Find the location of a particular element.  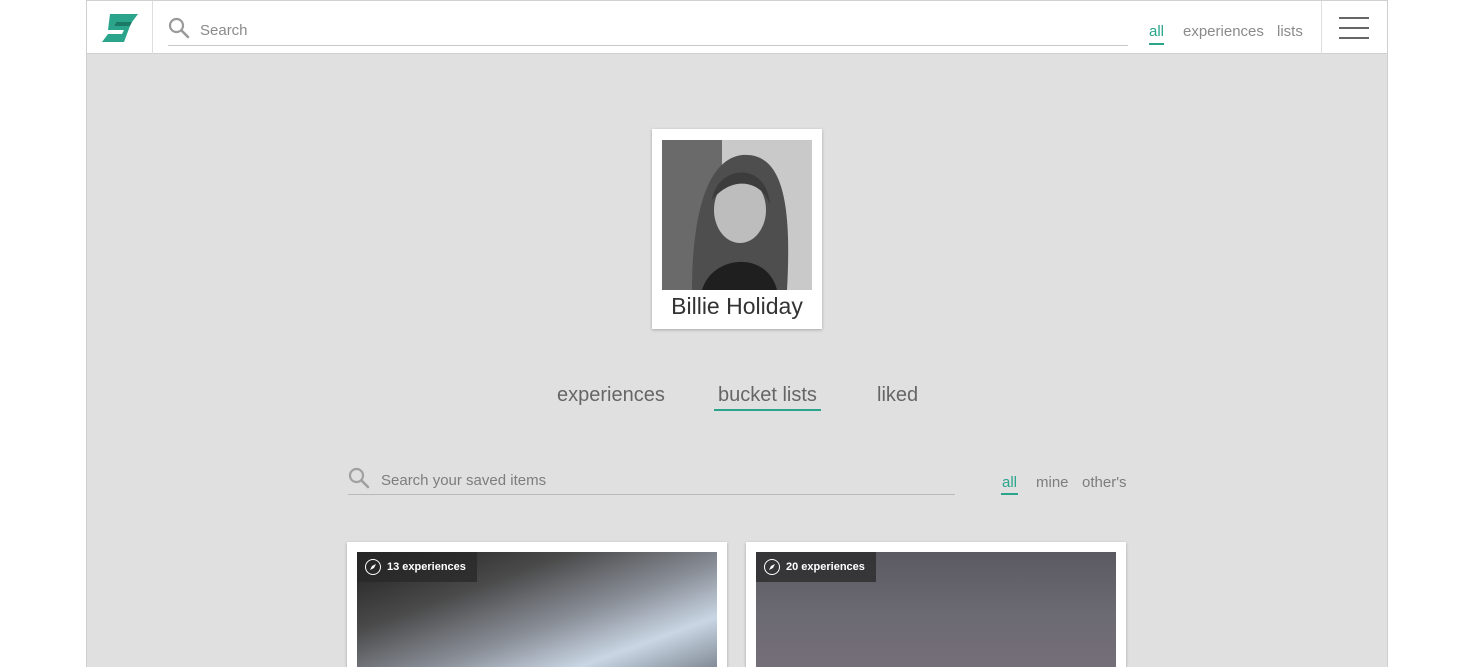

tab-bucket-lists: bucket lists is located at coordinates (767, 397).